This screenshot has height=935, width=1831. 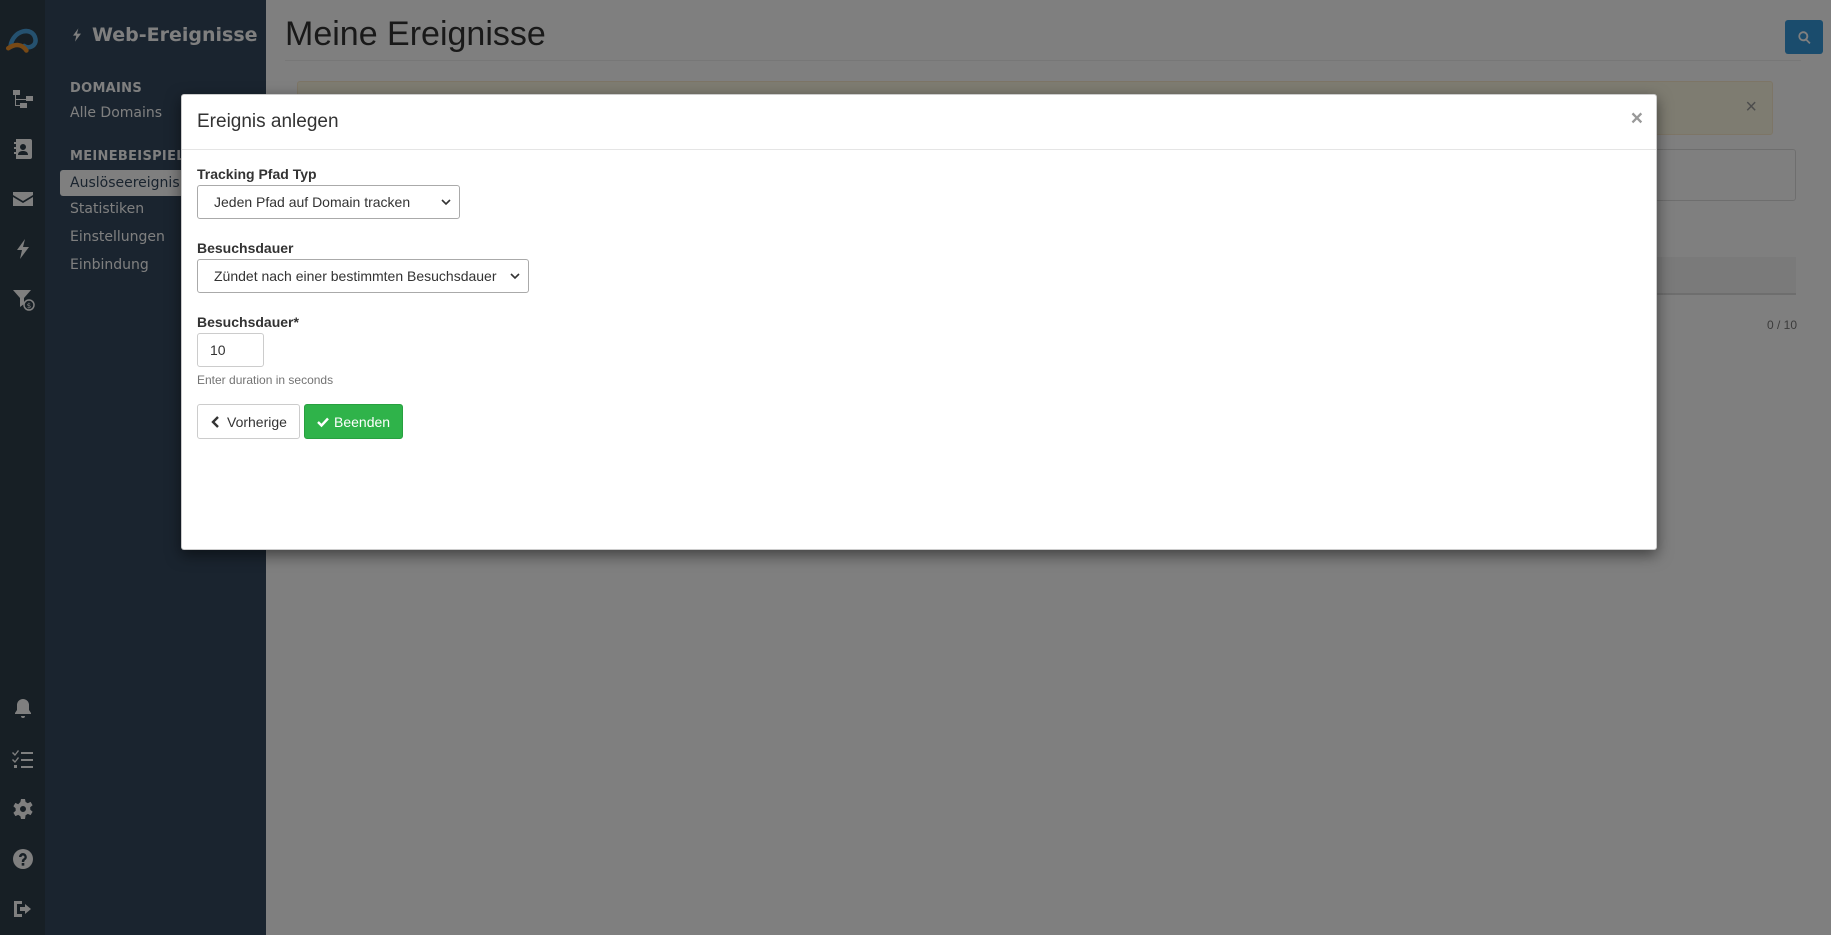 I want to click on tracking-path-type-select: Jeden Pfad auf Domain tracken, so click(x=328, y=202).